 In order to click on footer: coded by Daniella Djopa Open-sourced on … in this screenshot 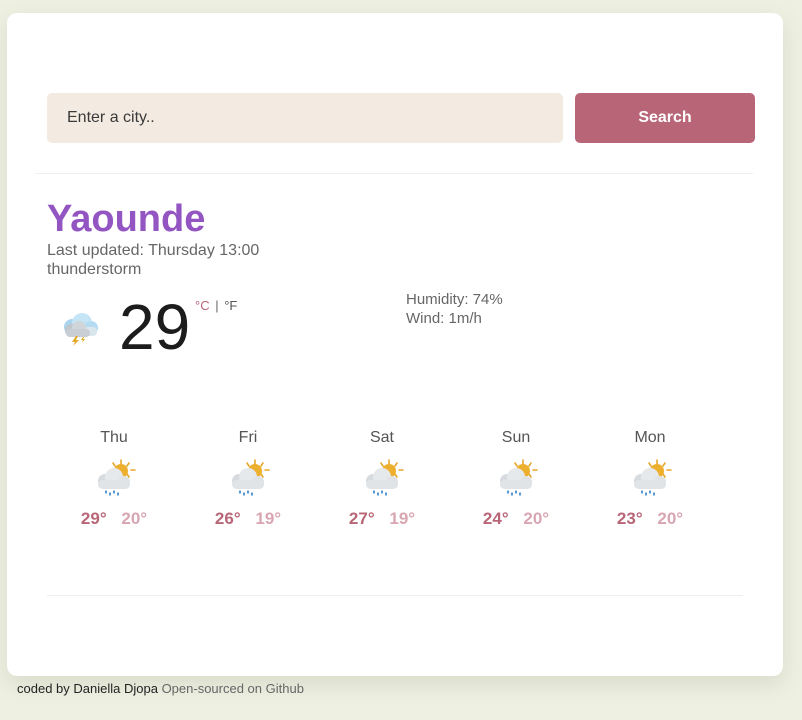, I will do `click(160, 689)`.